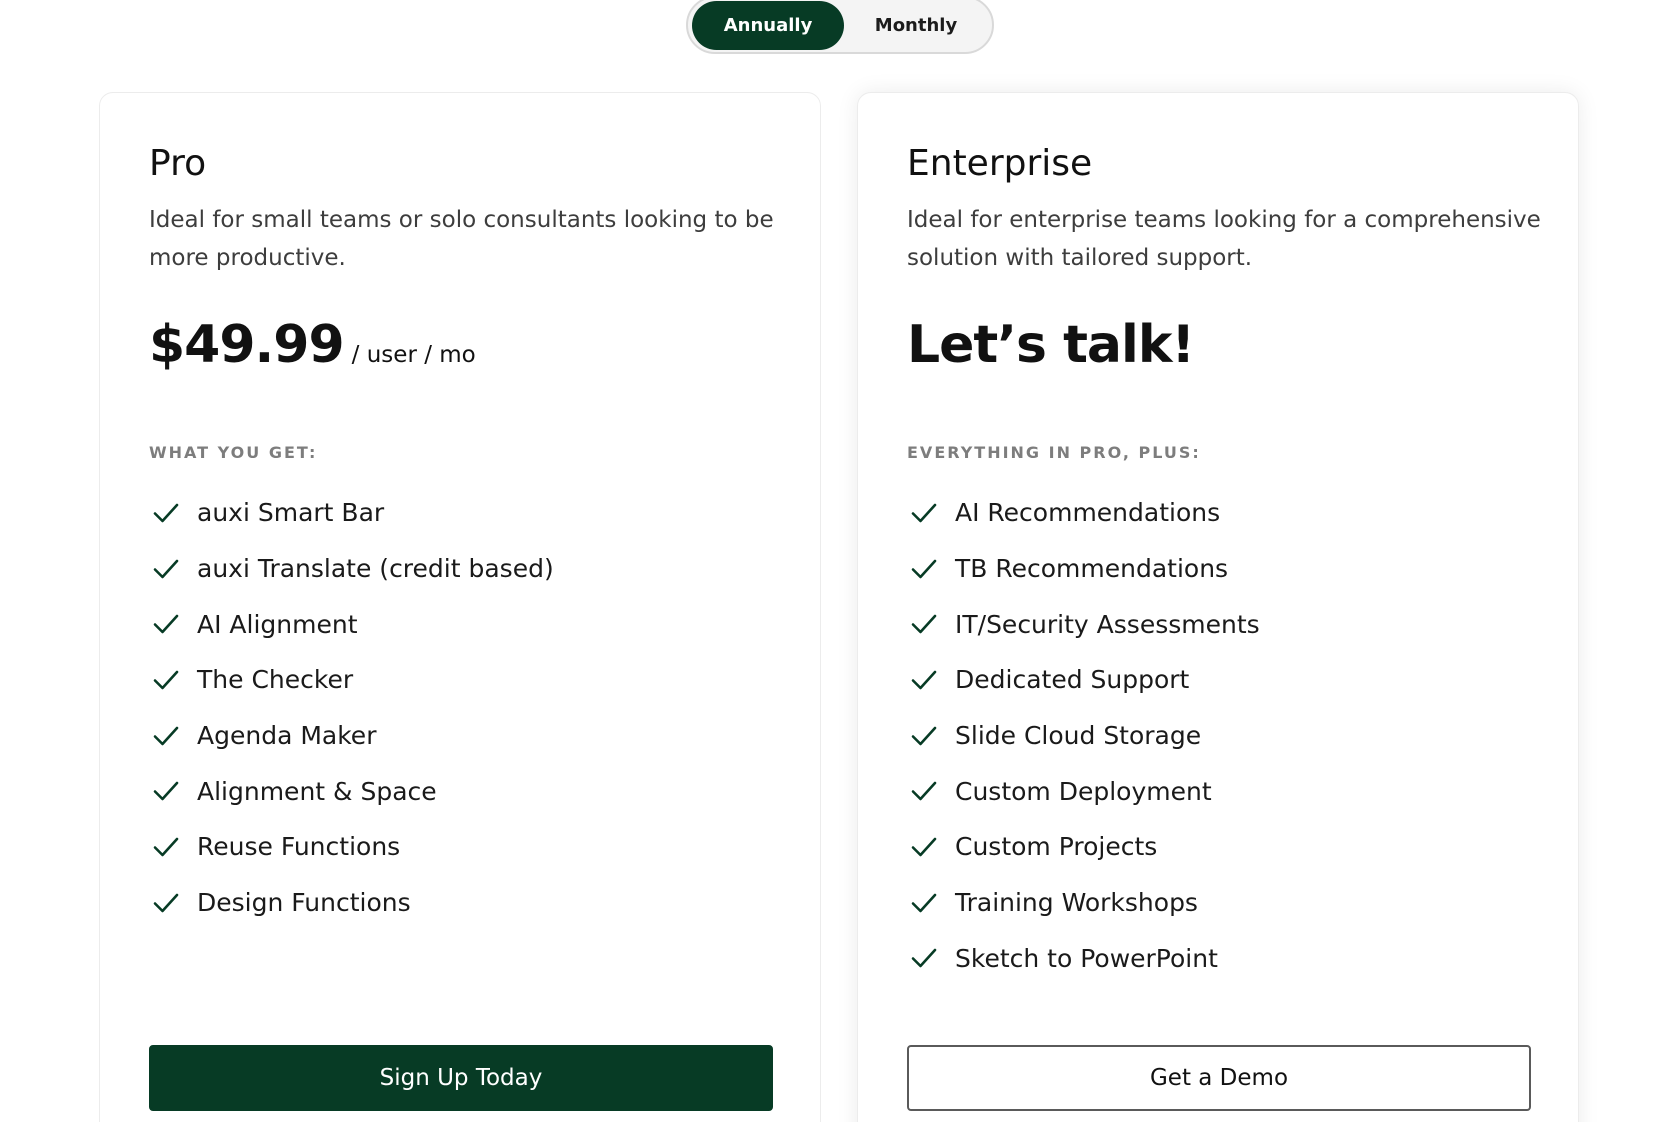 The height and width of the screenshot is (1122, 1674). I want to click on feature-label: AI Recommendations, so click(1088, 513).